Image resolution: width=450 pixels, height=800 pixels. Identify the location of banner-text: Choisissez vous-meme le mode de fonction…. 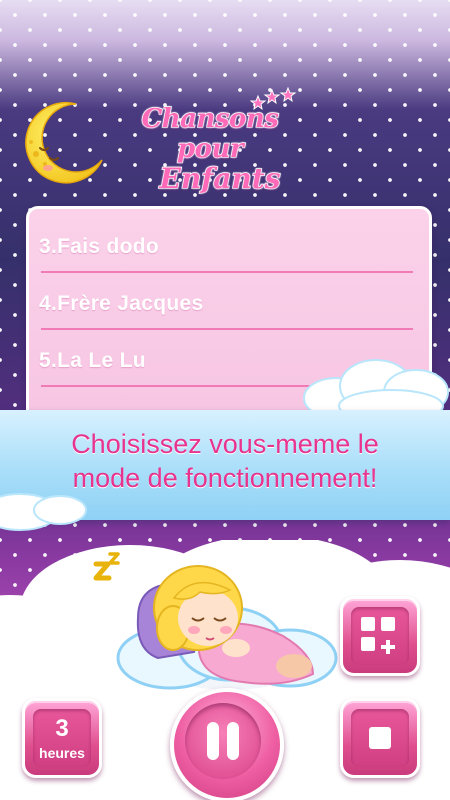
(225, 461).